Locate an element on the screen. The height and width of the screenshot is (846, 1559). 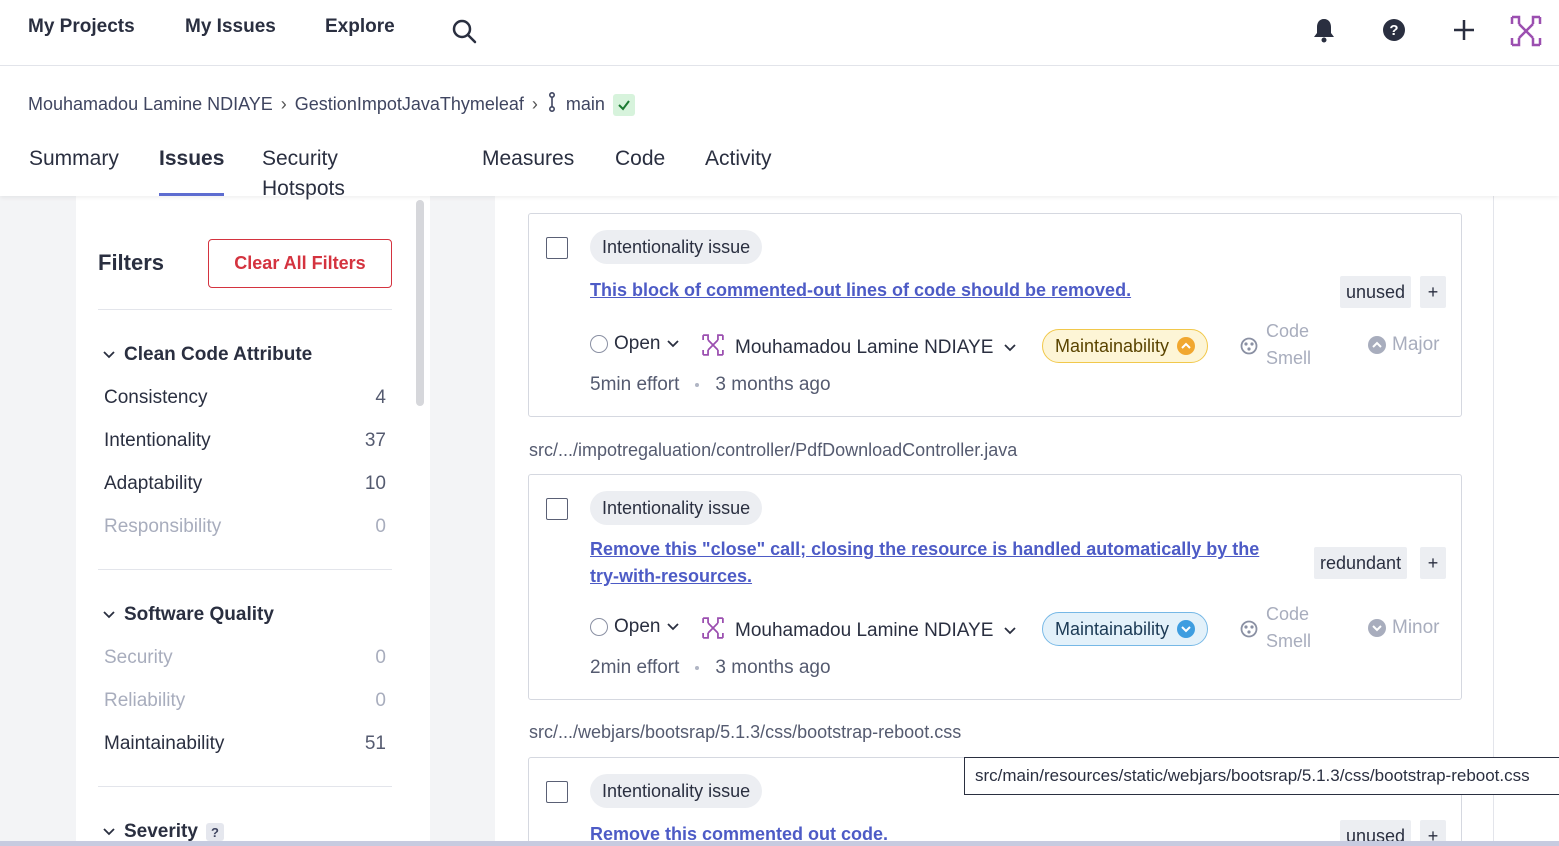
facet-item-count: 10 is located at coordinates (375, 483).